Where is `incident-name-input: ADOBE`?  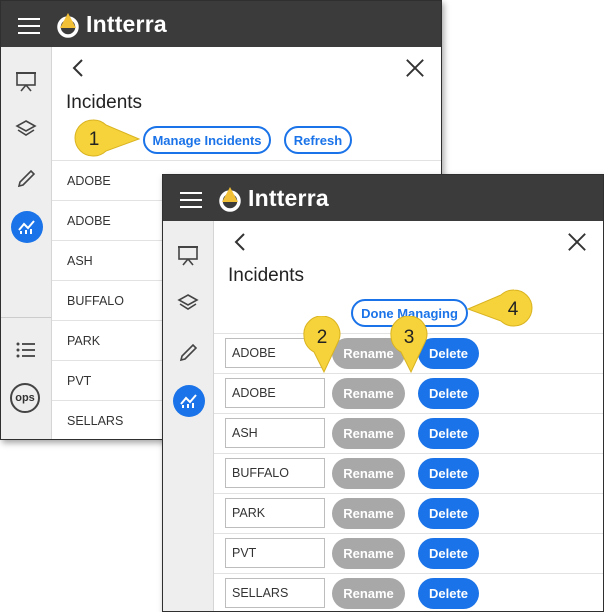
incident-name-input: ADOBE is located at coordinates (275, 393).